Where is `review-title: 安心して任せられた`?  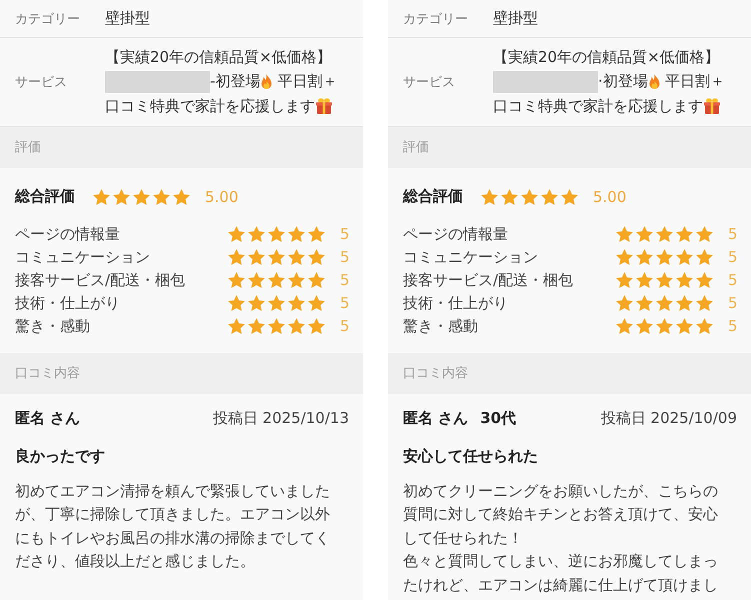 review-title: 安心して任せられた is located at coordinates (471, 456).